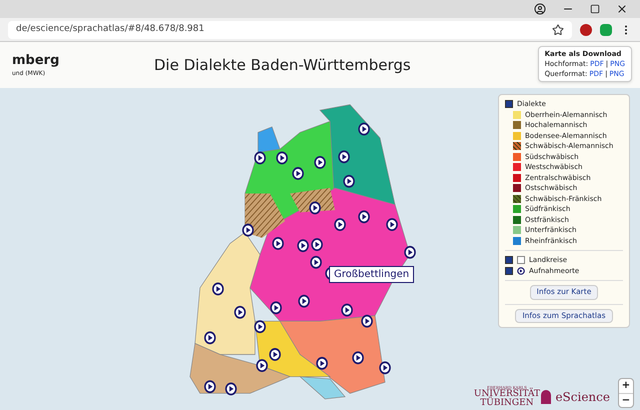 This screenshot has height=410, width=640. What do you see at coordinates (507, 403) in the screenshot?
I see `logo-text: TÜBINGEN` at bounding box center [507, 403].